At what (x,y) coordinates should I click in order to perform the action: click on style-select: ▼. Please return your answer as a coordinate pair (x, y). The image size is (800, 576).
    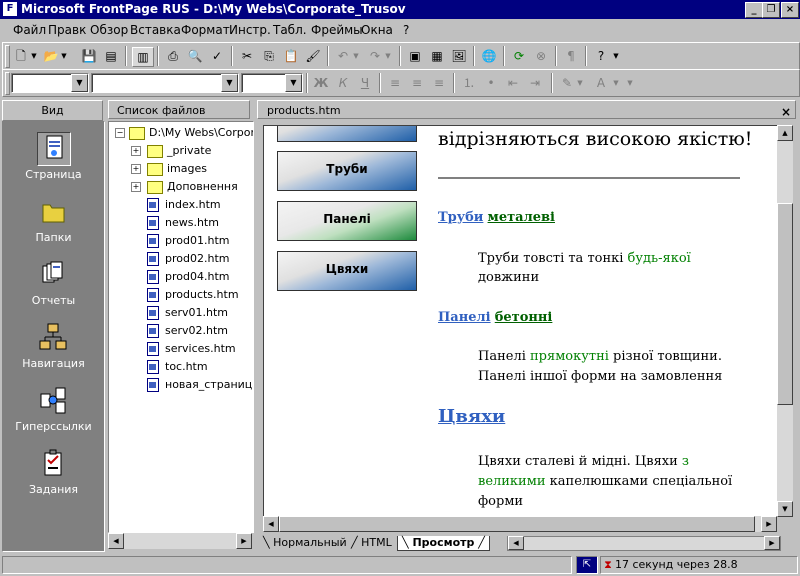
    Looking at the image, I should click on (50, 83).